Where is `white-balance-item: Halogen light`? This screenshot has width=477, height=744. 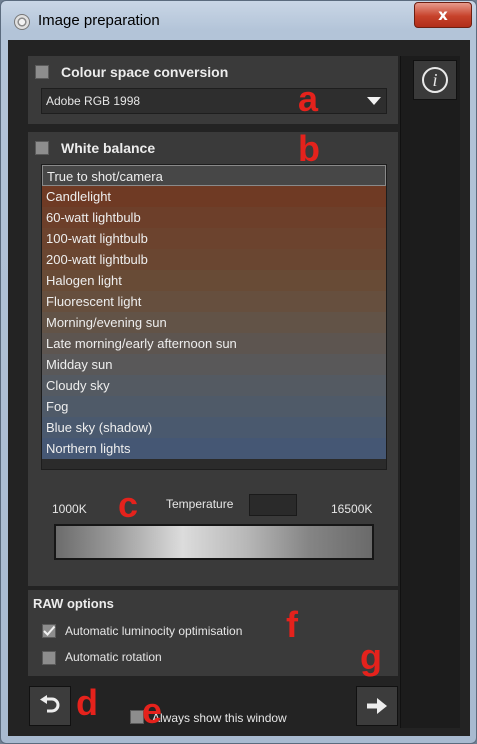 white-balance-item: Halogen light is located at coordinates (214, 280).